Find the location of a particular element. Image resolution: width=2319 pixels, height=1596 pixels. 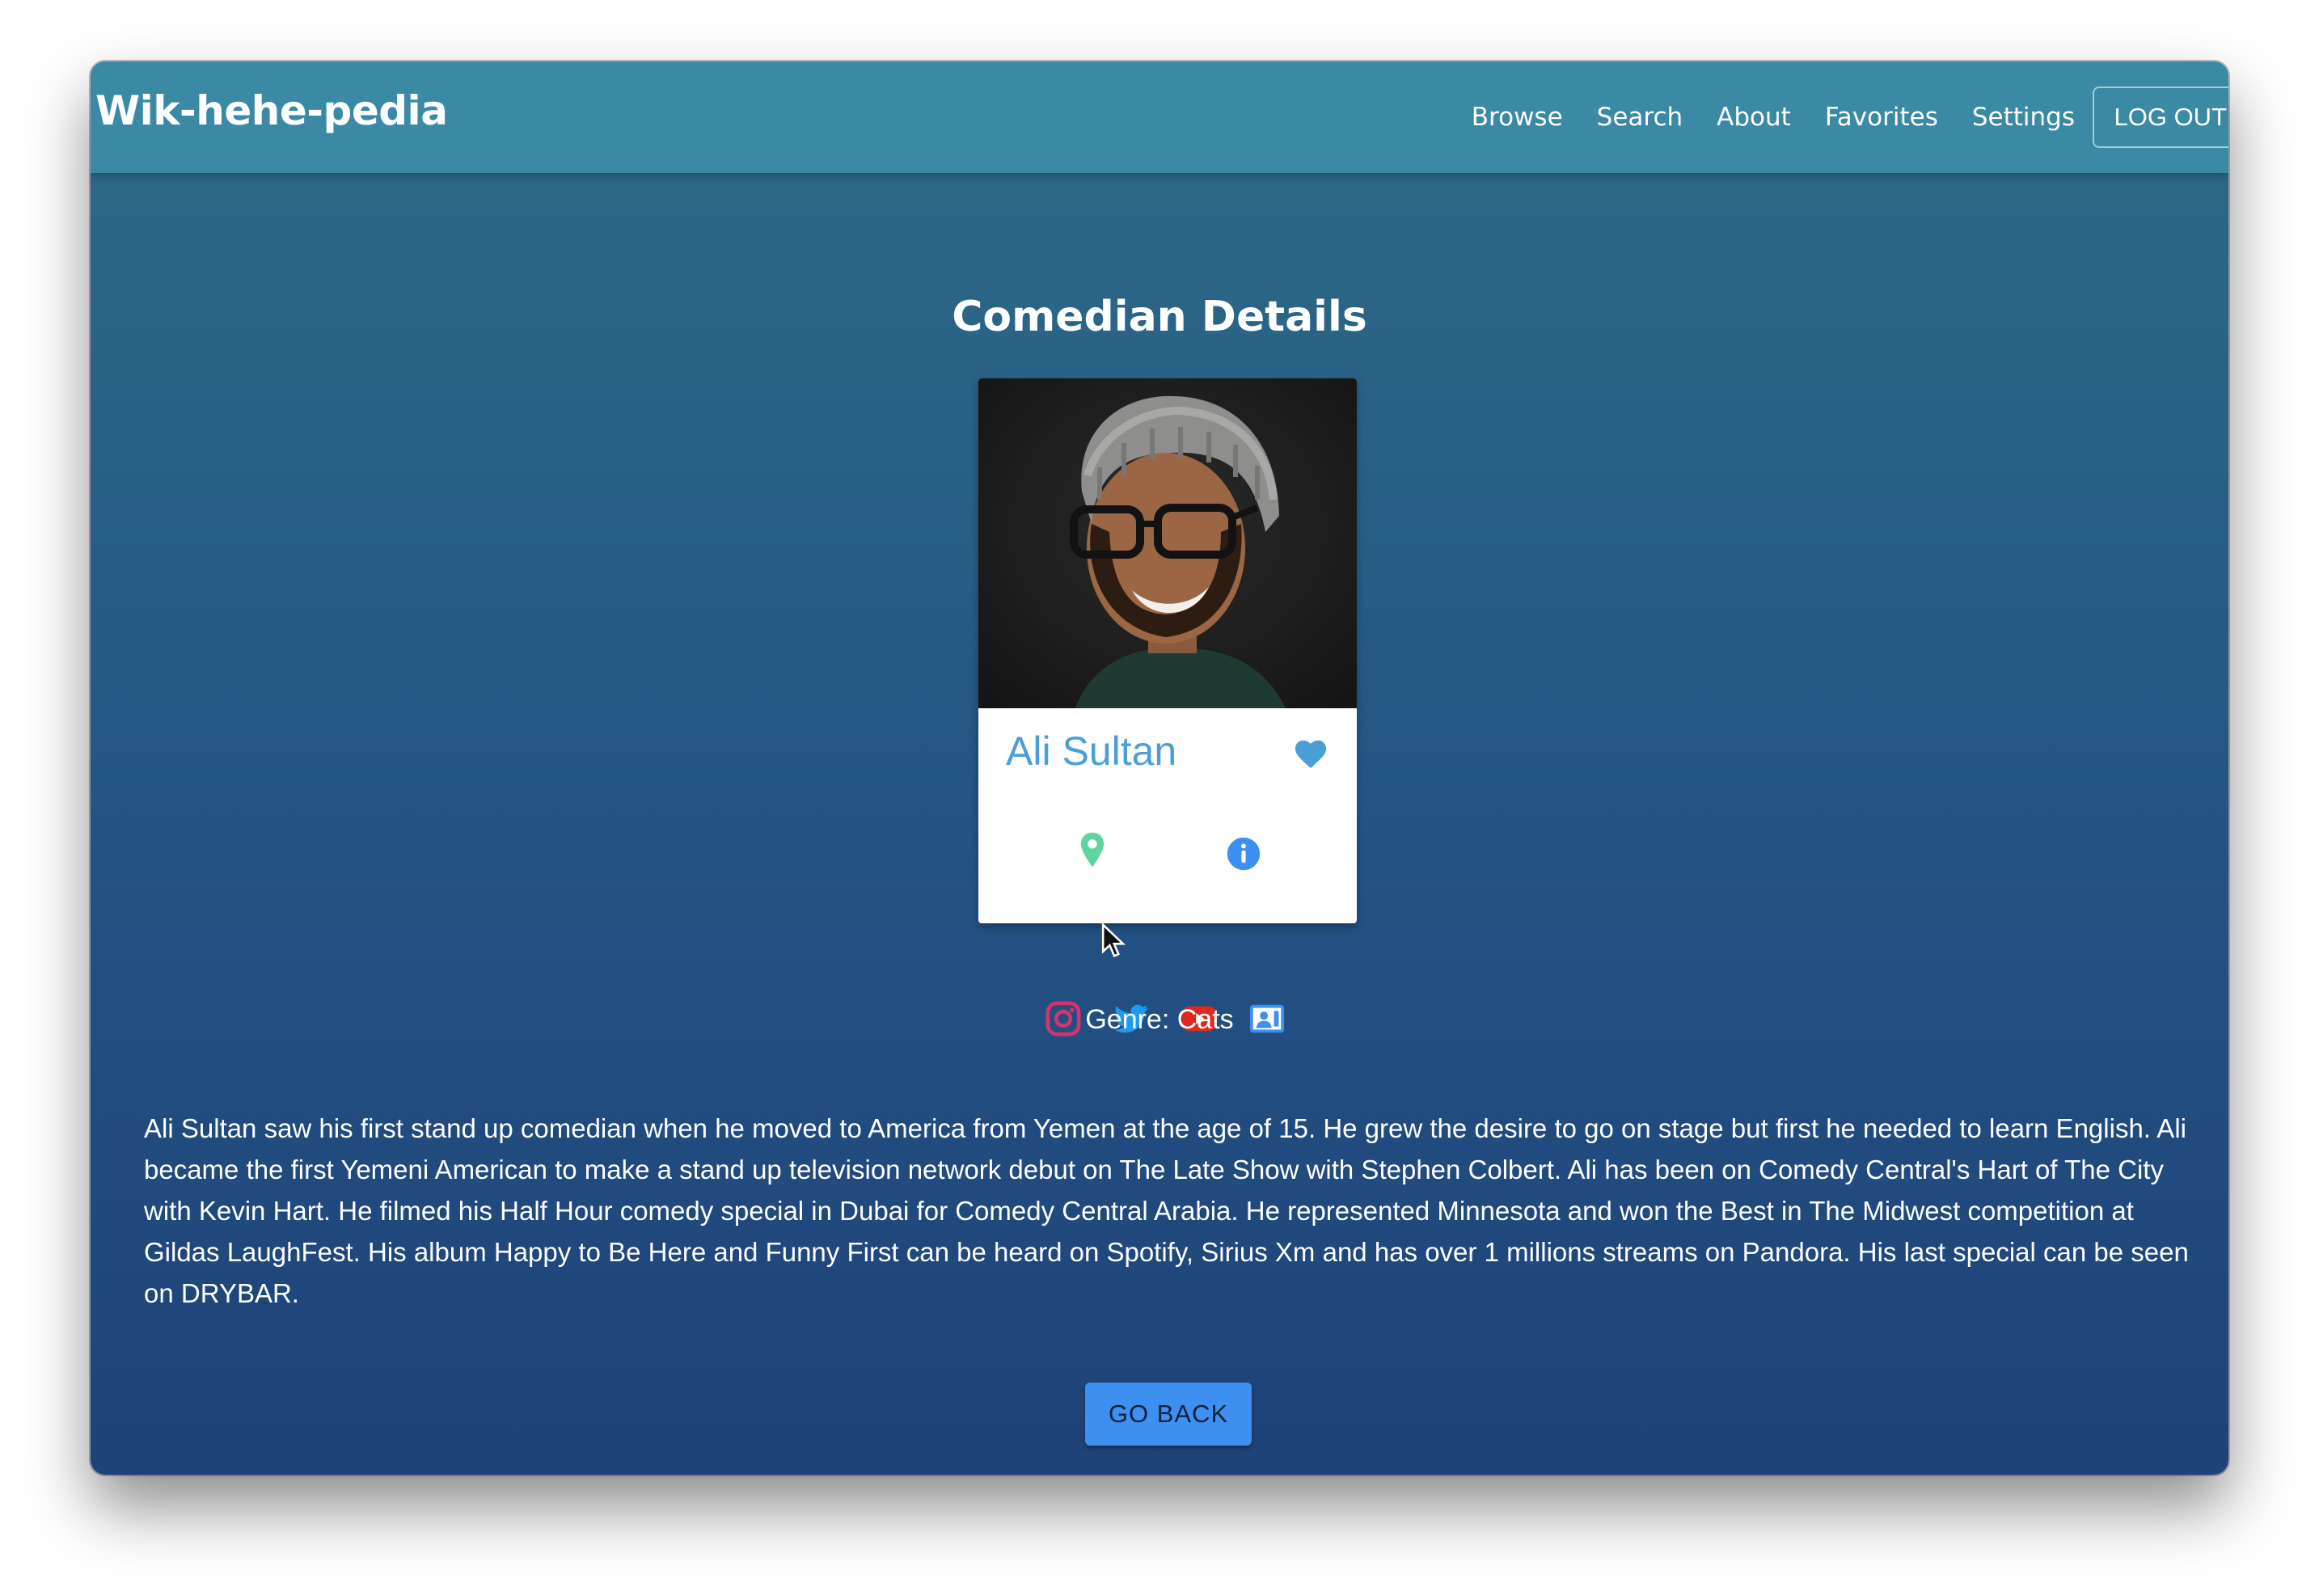

brand-logo: Wik-hehe-pedia is located at coordinates (271, 110).